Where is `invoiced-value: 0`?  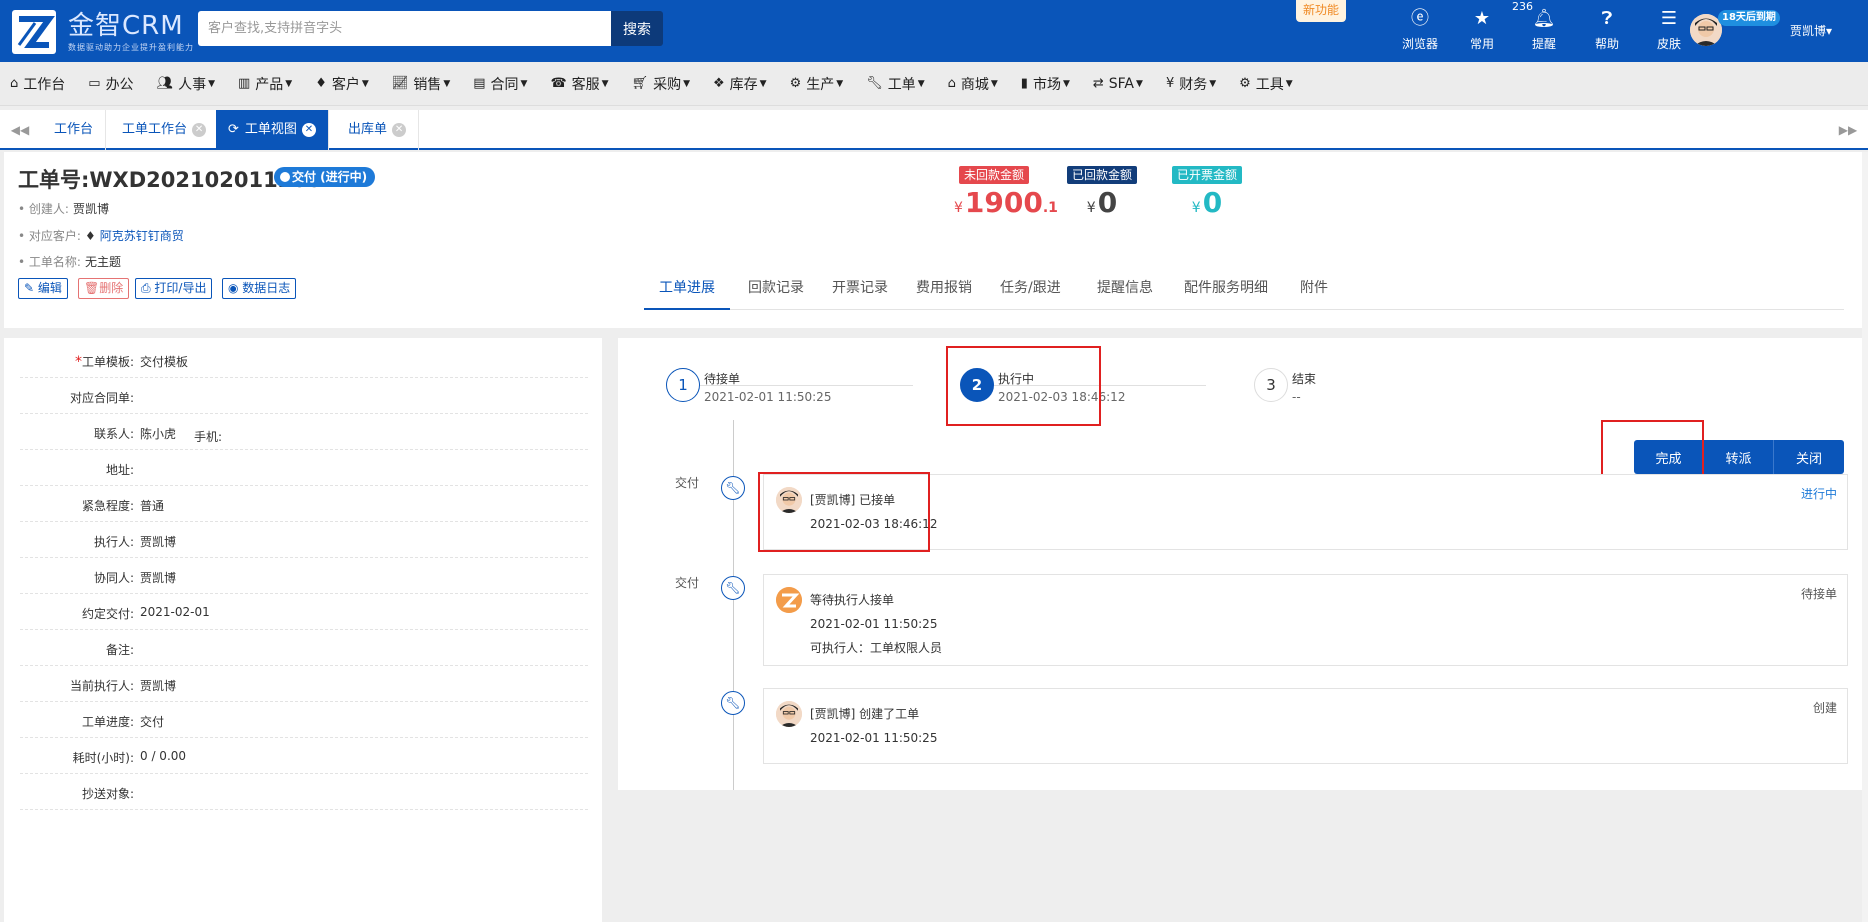
invoiced-value: 0 is located at coordinates (1212, 202).